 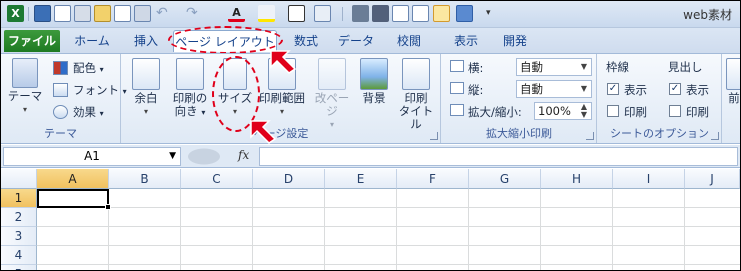 I want to click on theme-fonts-button: フォント ▾, so click(x=90, y=90).